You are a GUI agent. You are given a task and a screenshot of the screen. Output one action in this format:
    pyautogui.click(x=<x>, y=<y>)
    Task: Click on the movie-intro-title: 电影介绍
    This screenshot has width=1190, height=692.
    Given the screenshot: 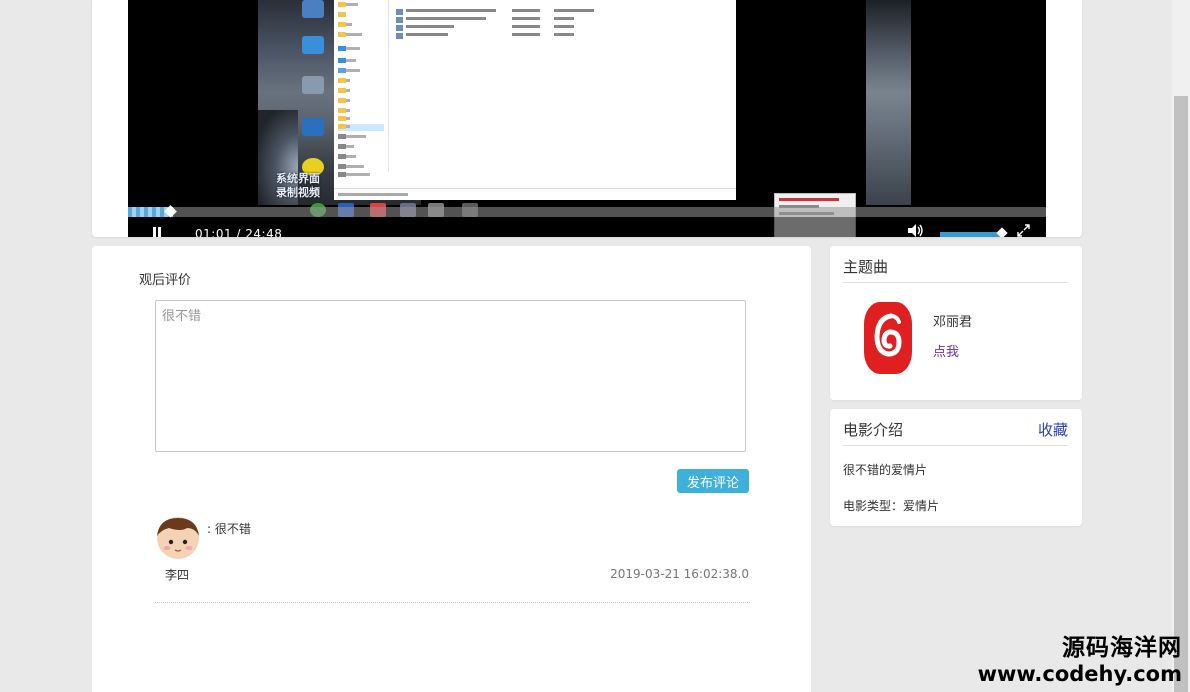 What is the action you would take?
    pyautogui.click(x=873, y=430)
    